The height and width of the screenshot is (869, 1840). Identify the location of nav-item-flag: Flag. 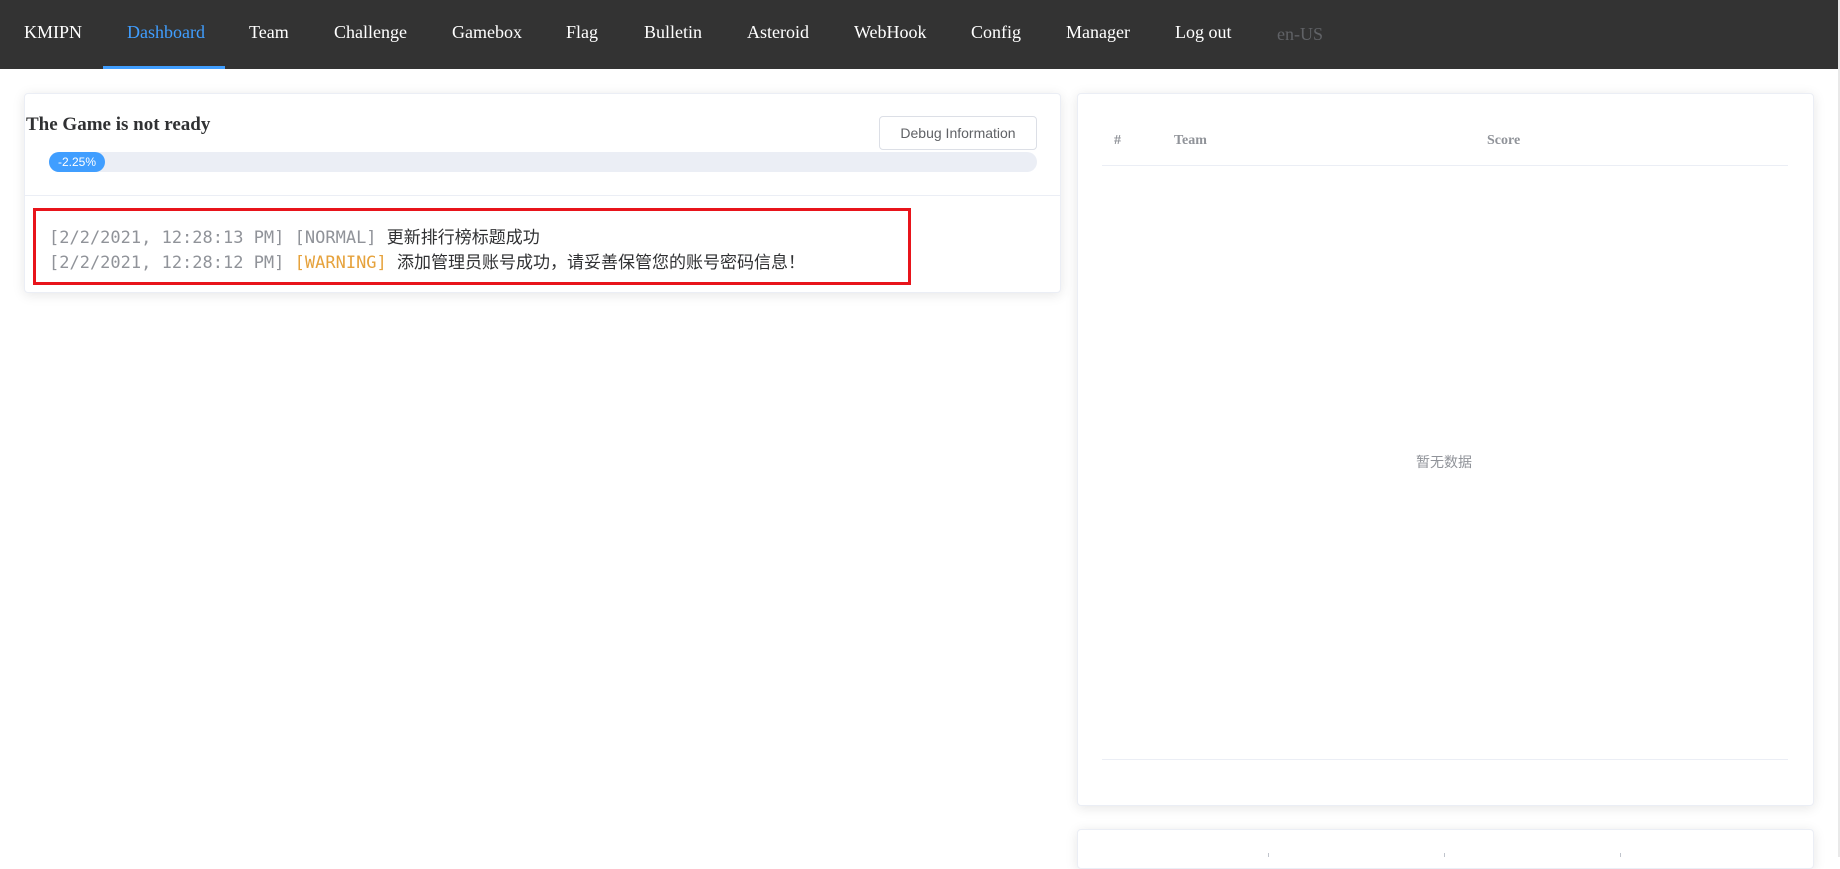
(582, 34).